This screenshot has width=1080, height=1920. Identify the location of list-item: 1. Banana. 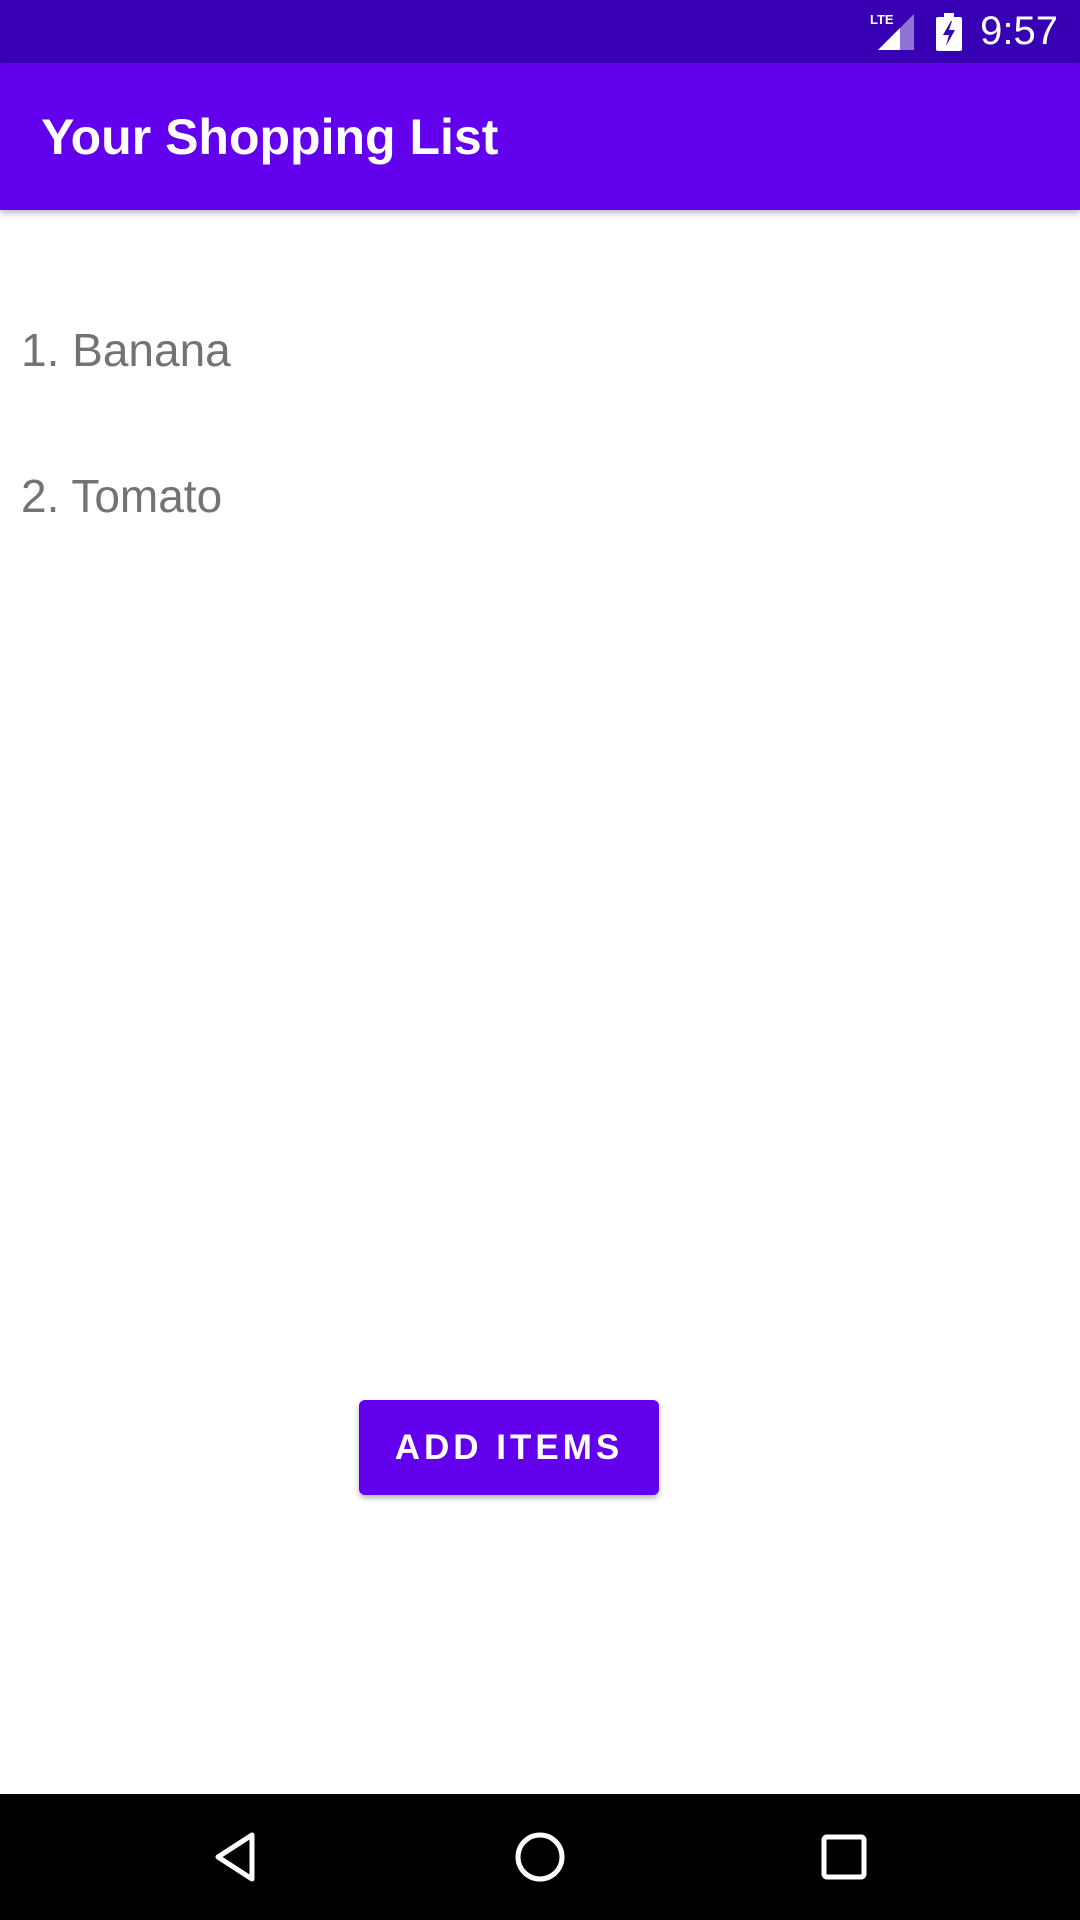
(126, 350).